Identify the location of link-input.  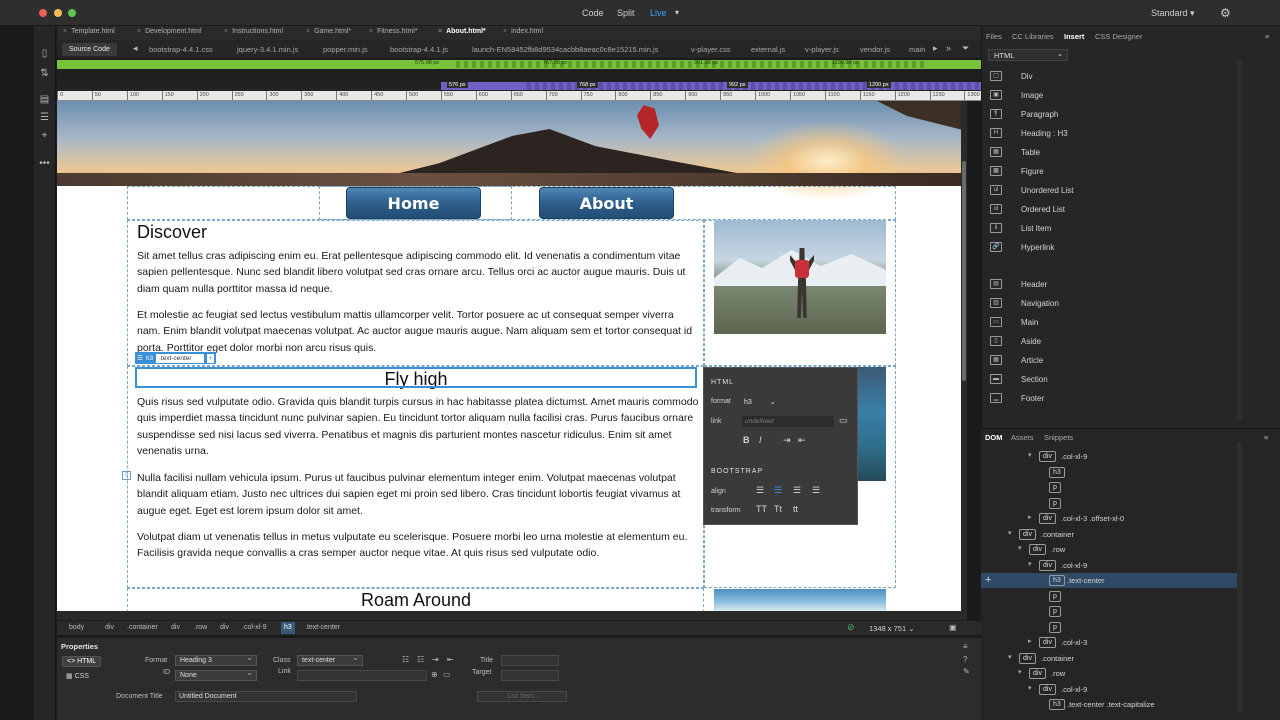
(362, 675).